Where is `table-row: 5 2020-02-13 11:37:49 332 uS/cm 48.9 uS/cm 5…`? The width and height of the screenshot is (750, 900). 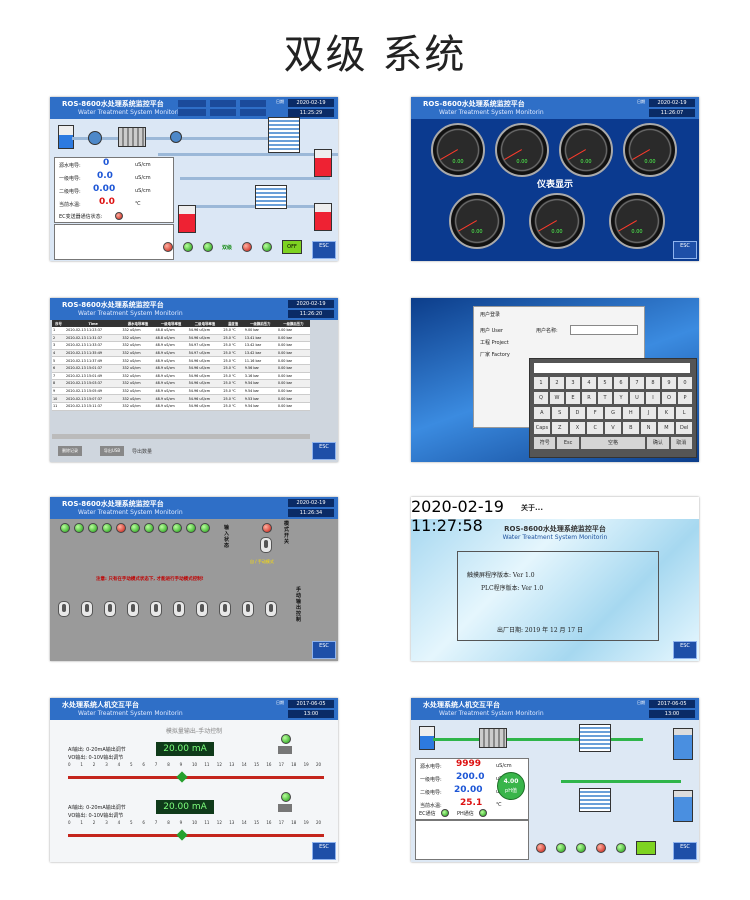
table-row: 5 2020-02-13 11:37:49 332 uS/cm 48.9 uS/cm 5… is located at coordinates (181, 360).